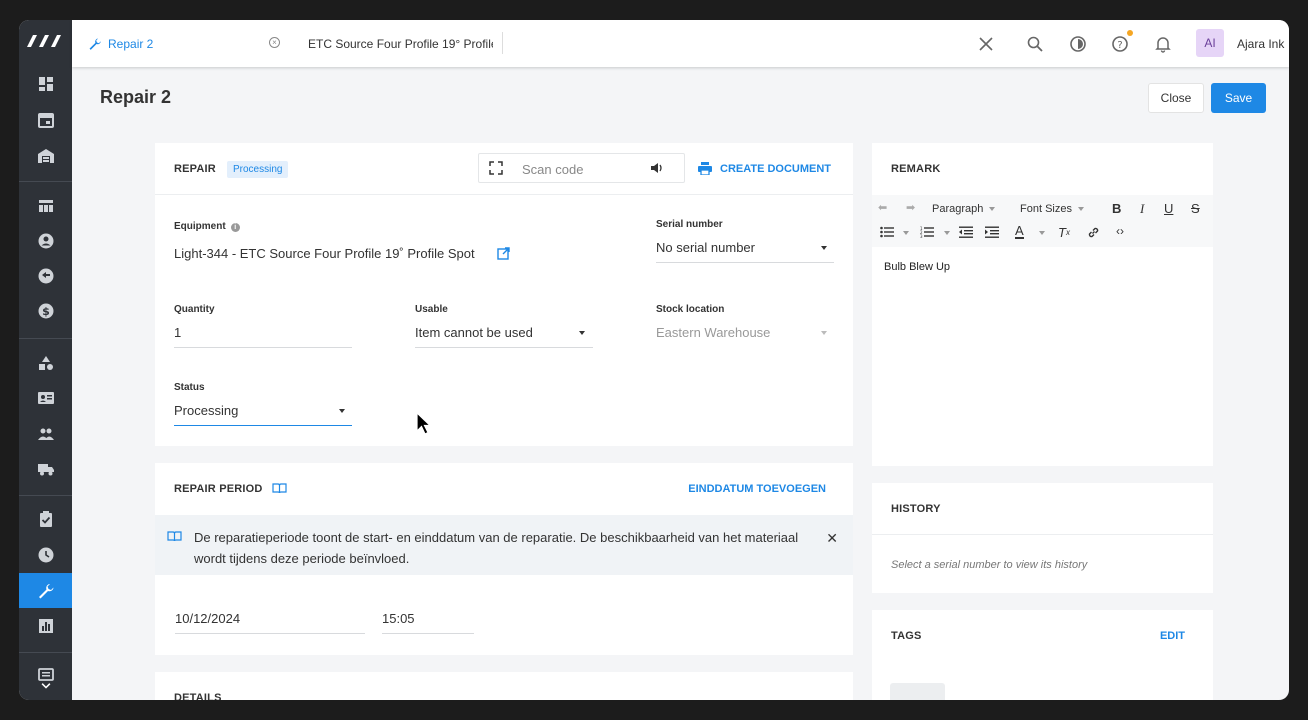  Describe the element at coordinates (966, 232) in the screenshot. I see `outdent-icon` at that location.